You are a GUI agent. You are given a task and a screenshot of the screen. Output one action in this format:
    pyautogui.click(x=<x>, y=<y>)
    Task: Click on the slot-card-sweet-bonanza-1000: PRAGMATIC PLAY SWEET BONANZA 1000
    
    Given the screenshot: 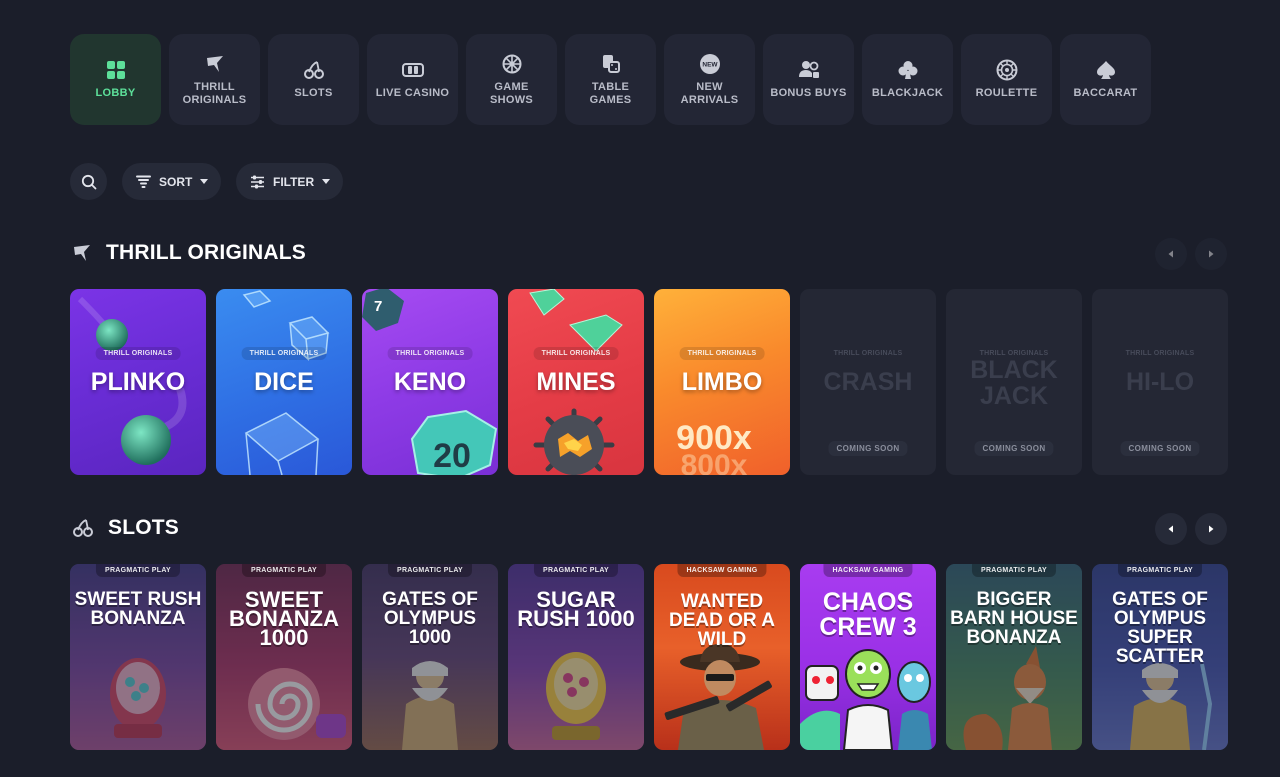 What is the action you would take?
    pyautogui.click(x=284, y=657)
    